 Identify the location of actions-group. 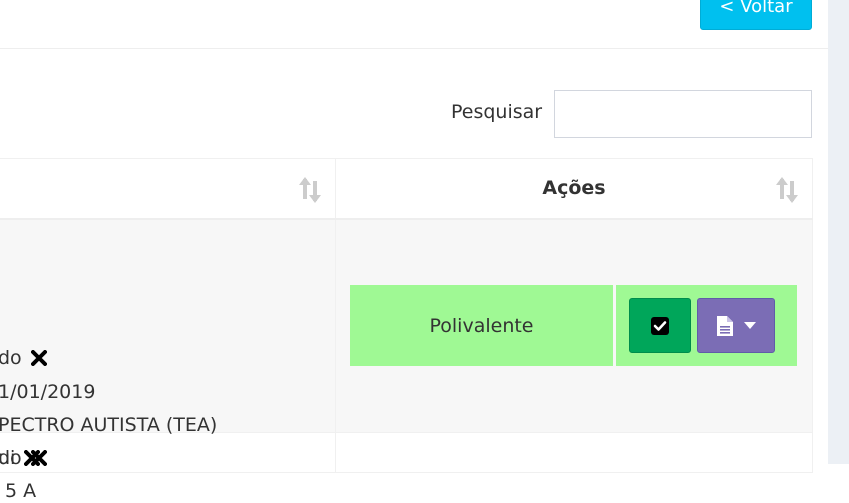
(706, 325).